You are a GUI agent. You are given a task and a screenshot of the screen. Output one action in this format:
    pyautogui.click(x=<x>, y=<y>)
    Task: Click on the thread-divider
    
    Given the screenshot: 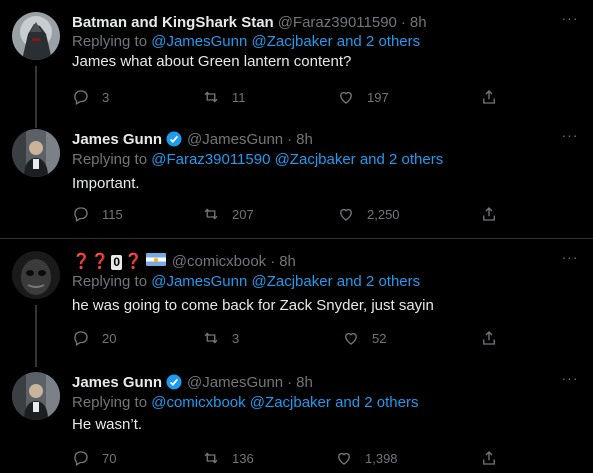 What is the action you would take?
    pyautogui.click(x=296, y=238)
    